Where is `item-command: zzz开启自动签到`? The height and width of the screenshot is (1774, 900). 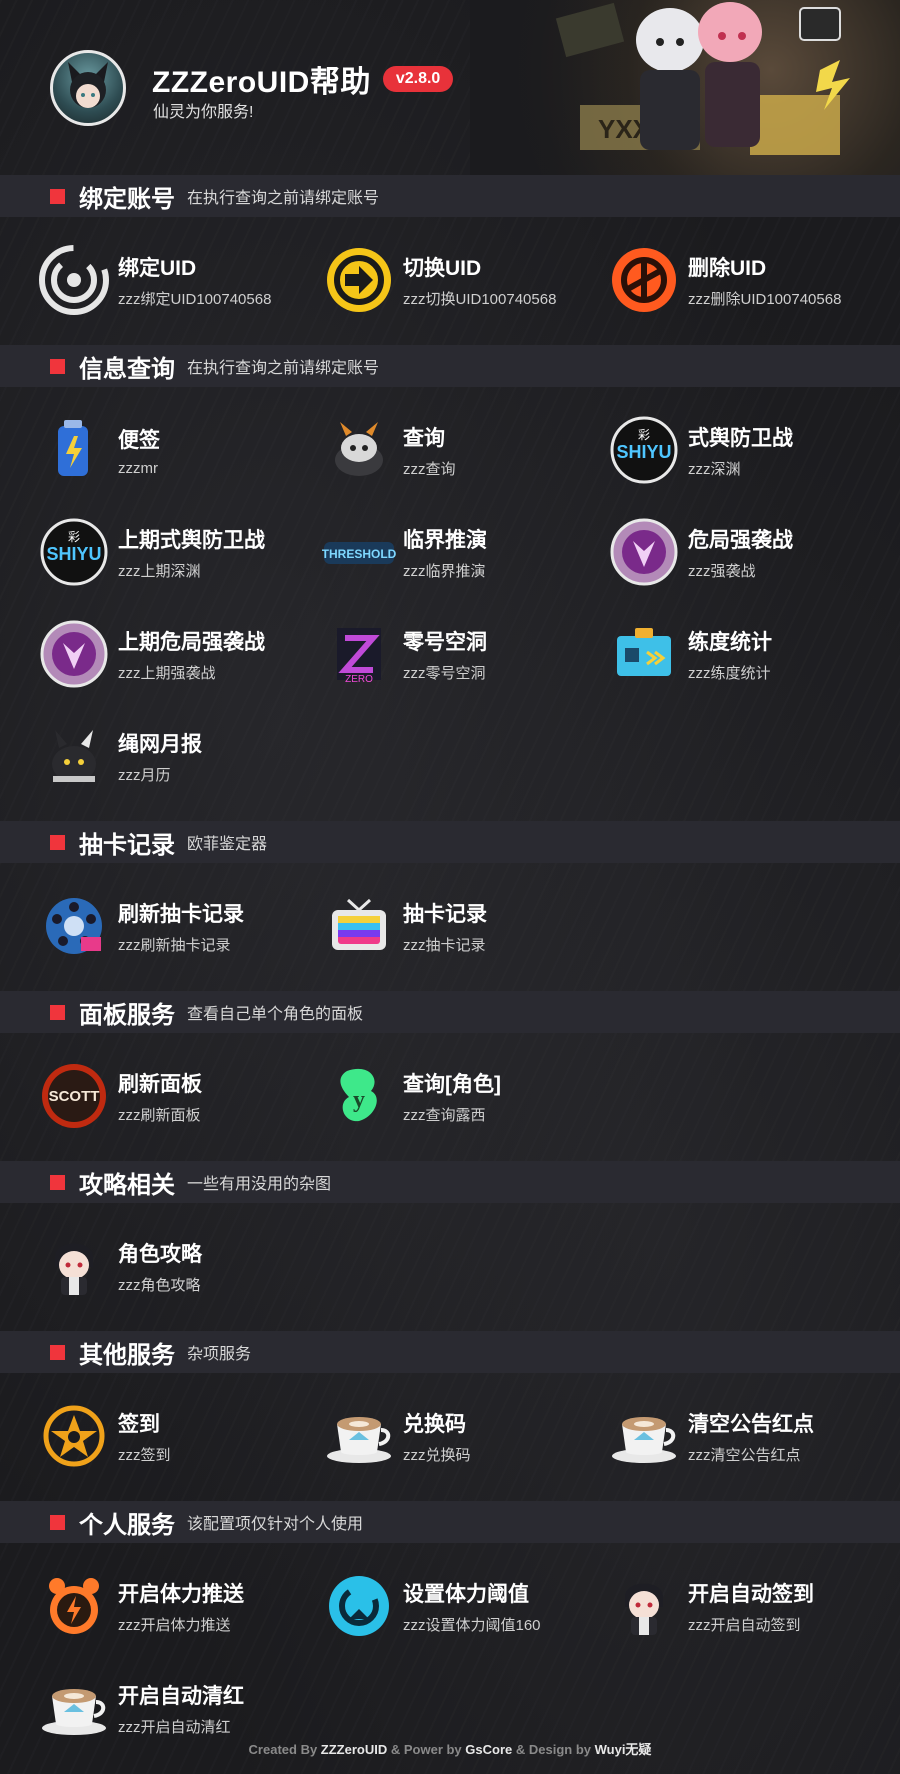 item-command: zzz开启自动签到 is located at coordinates (744, 1625).